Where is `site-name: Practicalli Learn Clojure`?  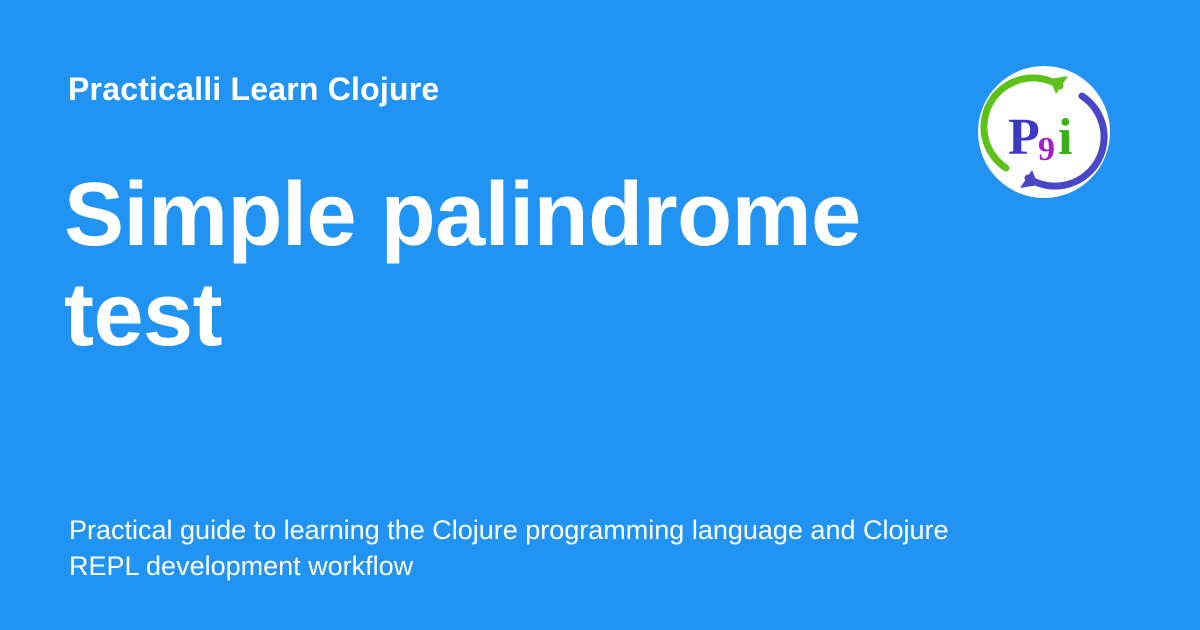 site-name: Practicalli Learn Clojure is located at coordinates (254, 89).